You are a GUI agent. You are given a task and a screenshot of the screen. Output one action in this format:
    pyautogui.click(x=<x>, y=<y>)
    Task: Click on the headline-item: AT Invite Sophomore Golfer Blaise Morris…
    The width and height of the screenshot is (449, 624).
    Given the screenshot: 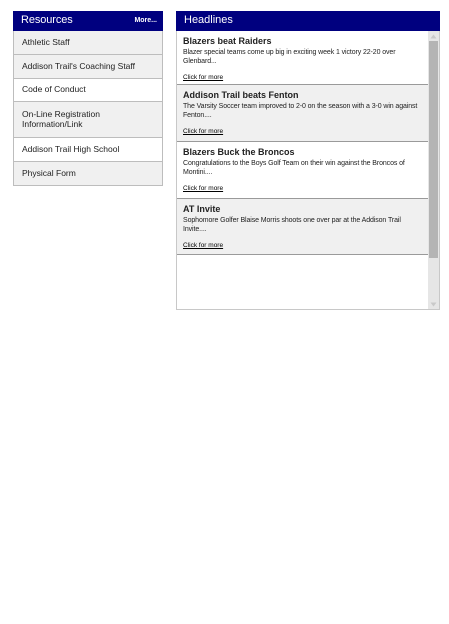 What is the action you would take?
    pyautogui.click(x=302, y=227)
    